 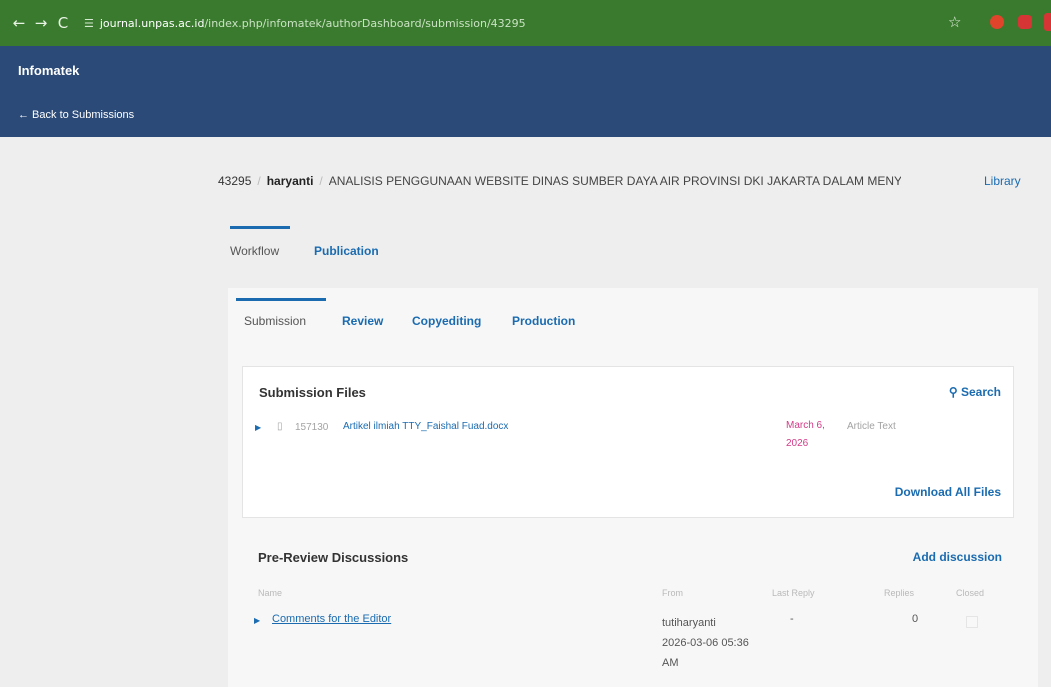 What do you see at coordinates (957, 557) in the screenshot?
I see `add-discussion-button: Add discussion` at bounding box center [957, 557].